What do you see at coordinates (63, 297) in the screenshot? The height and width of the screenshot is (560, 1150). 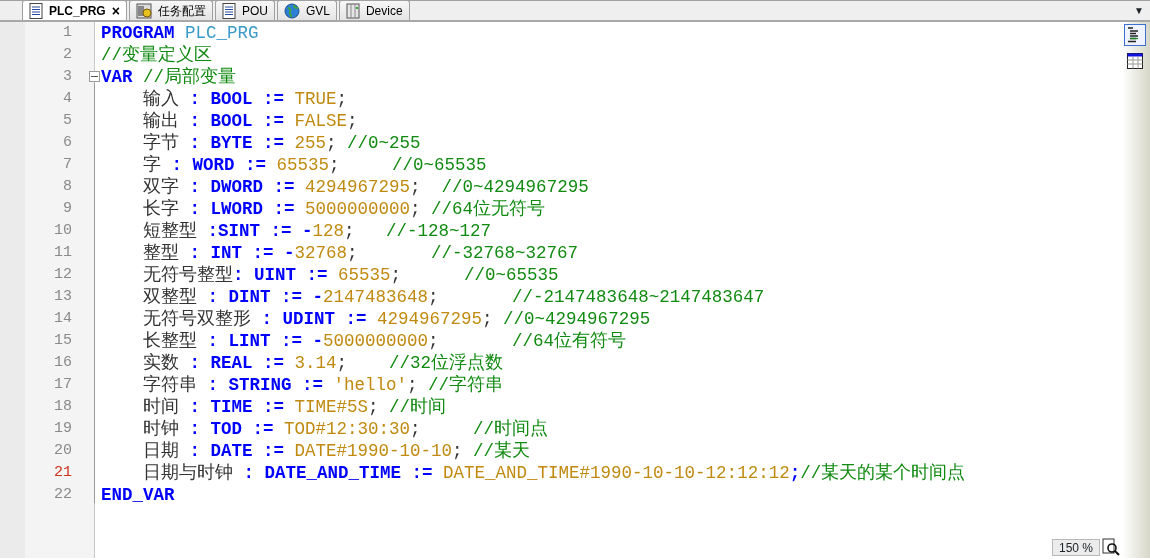 I see `line-number: 13` at bounding box center [63, 297].